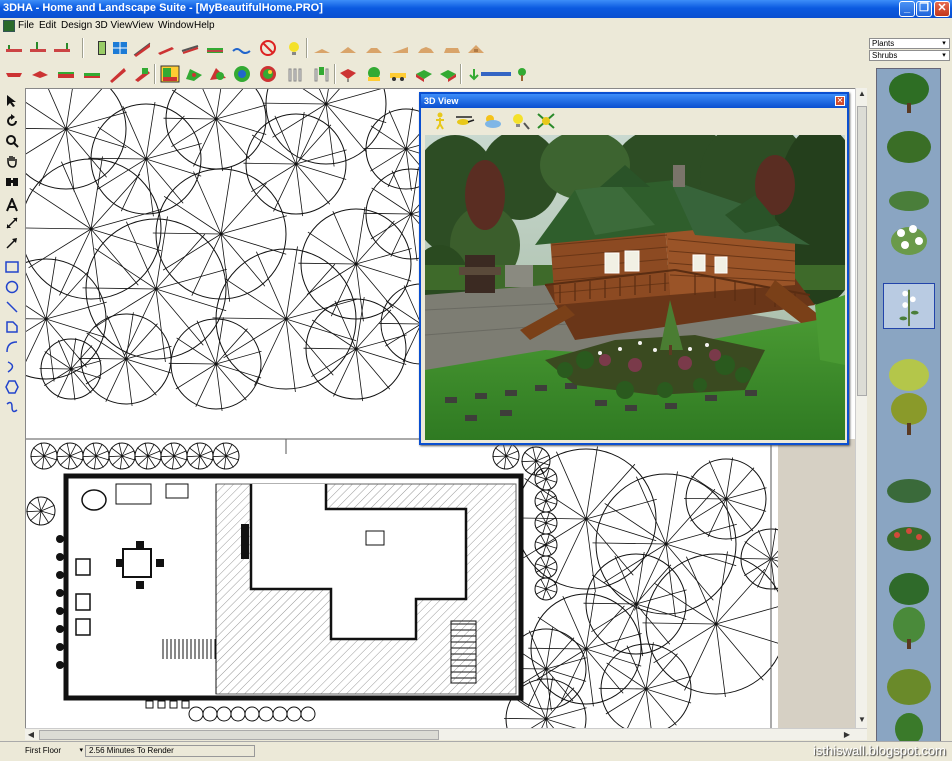  I want to click on roof-shed-icon, so click(400, 48).